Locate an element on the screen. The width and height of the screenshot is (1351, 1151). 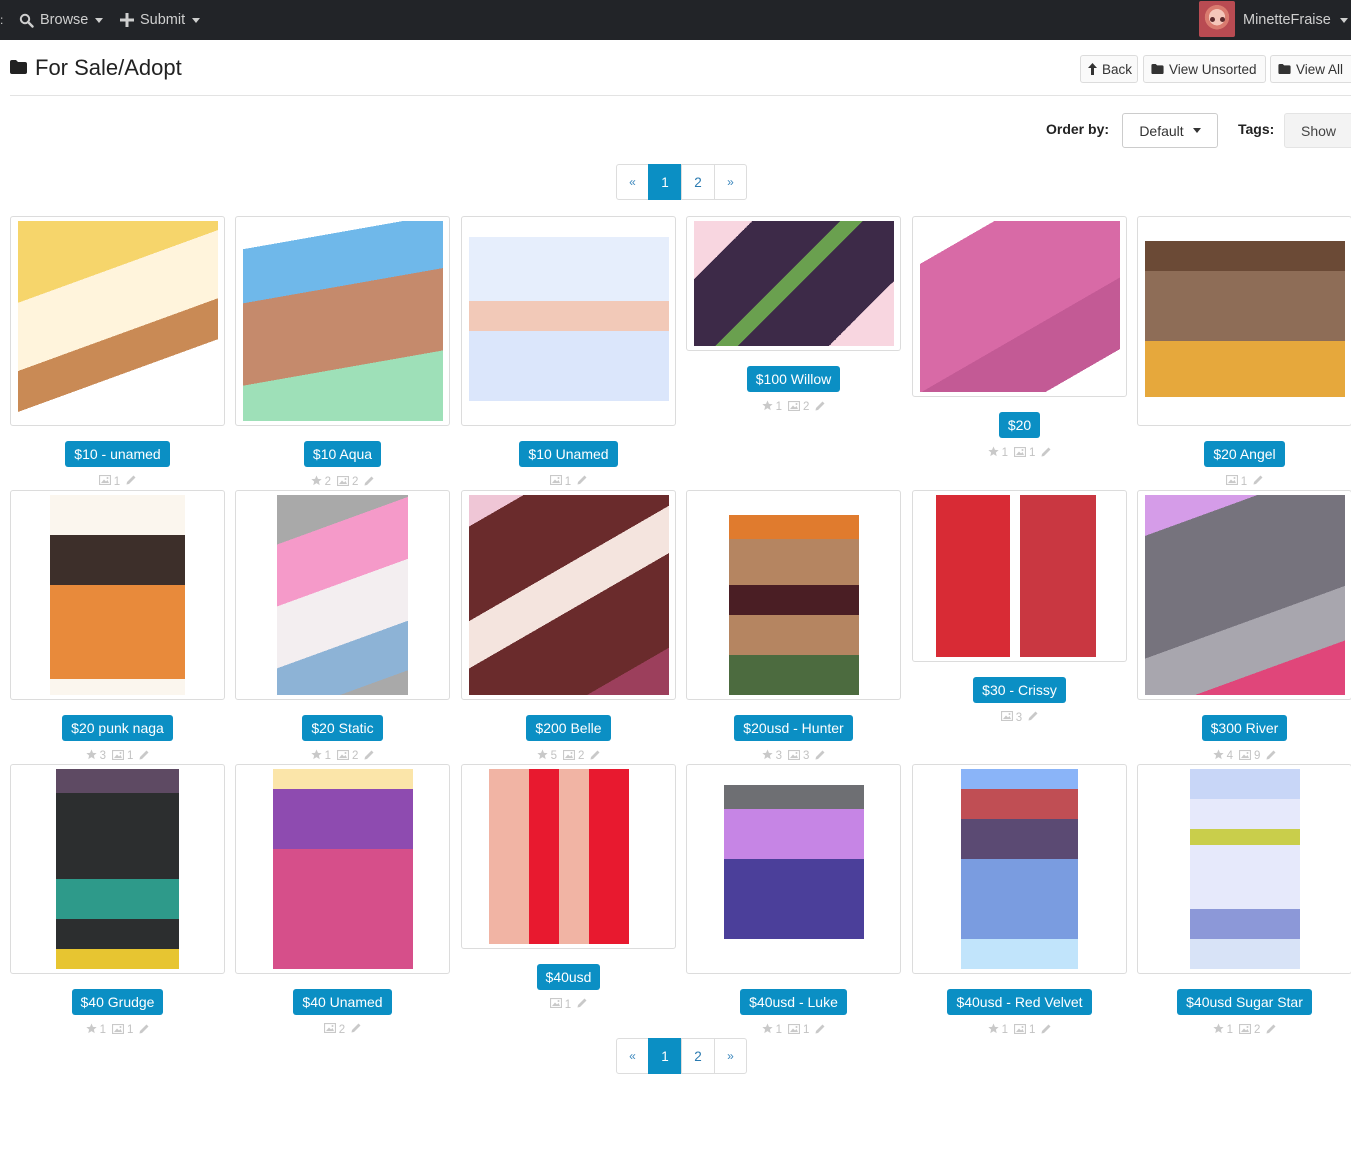
gallery-item-title: $200 Belle is located at coordinates (568, 728).